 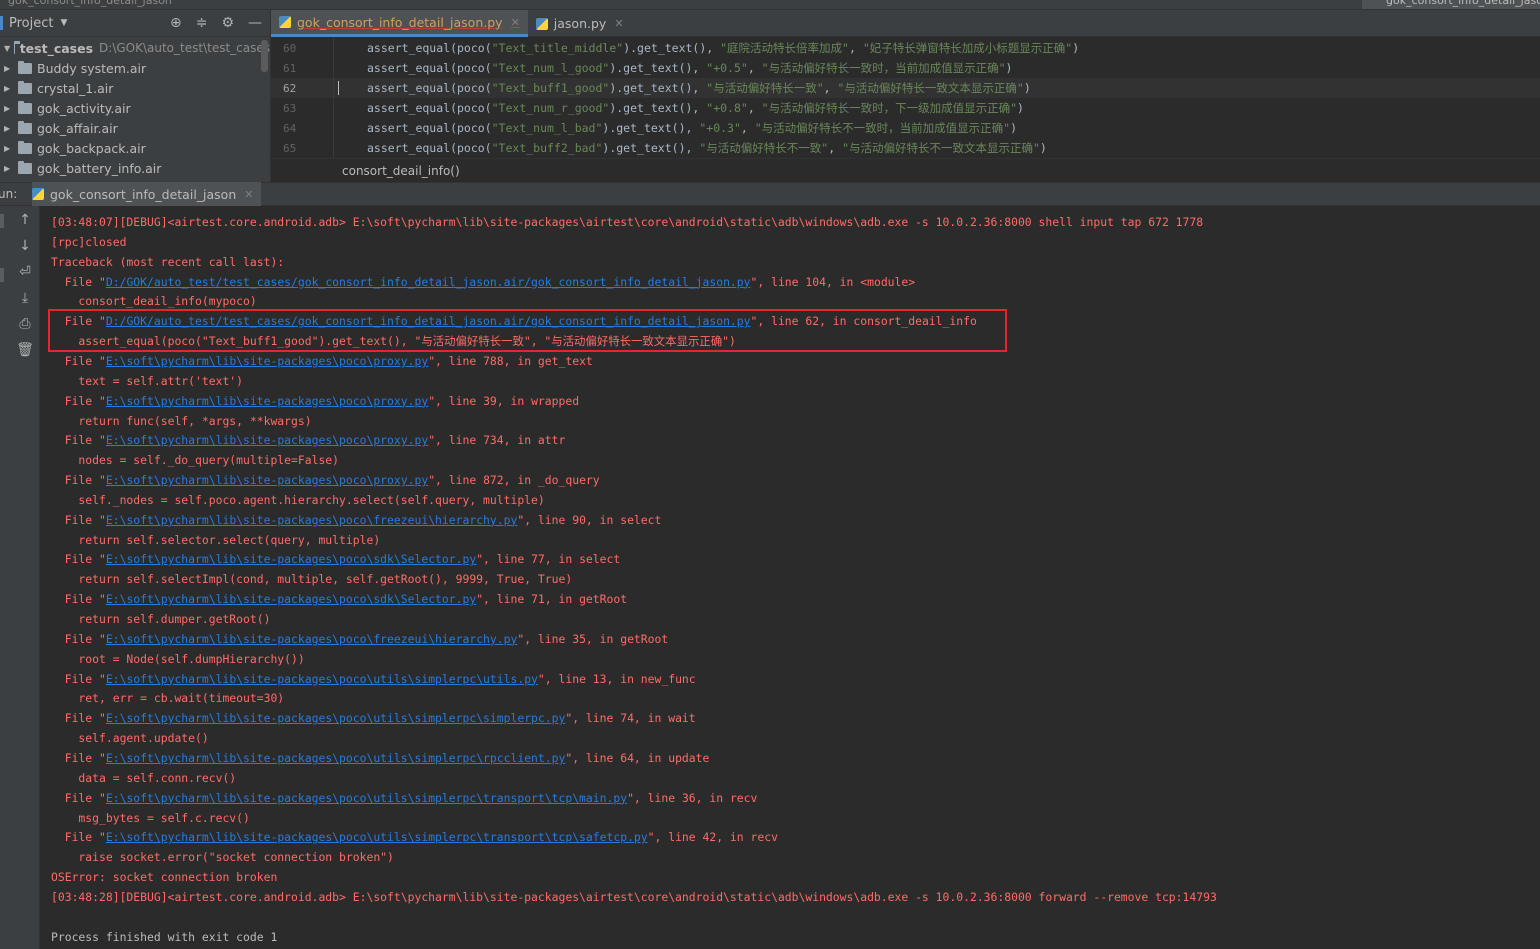 I want to click on tree-item: ▶ crystal_1.air, so click(x=135, y=88).